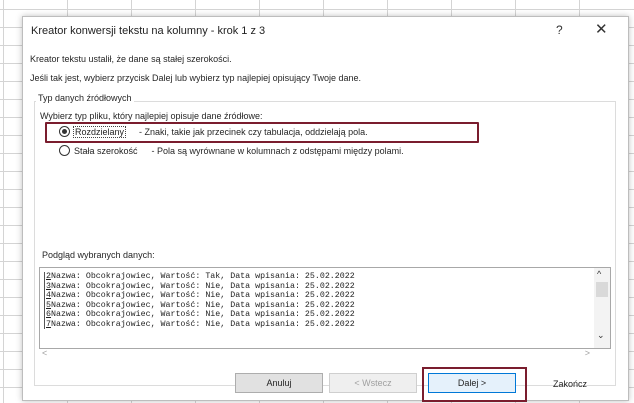  Describe the element at coordinates (587, 353) in the screenshot. I see `scroll-right-icon: >` at that location.